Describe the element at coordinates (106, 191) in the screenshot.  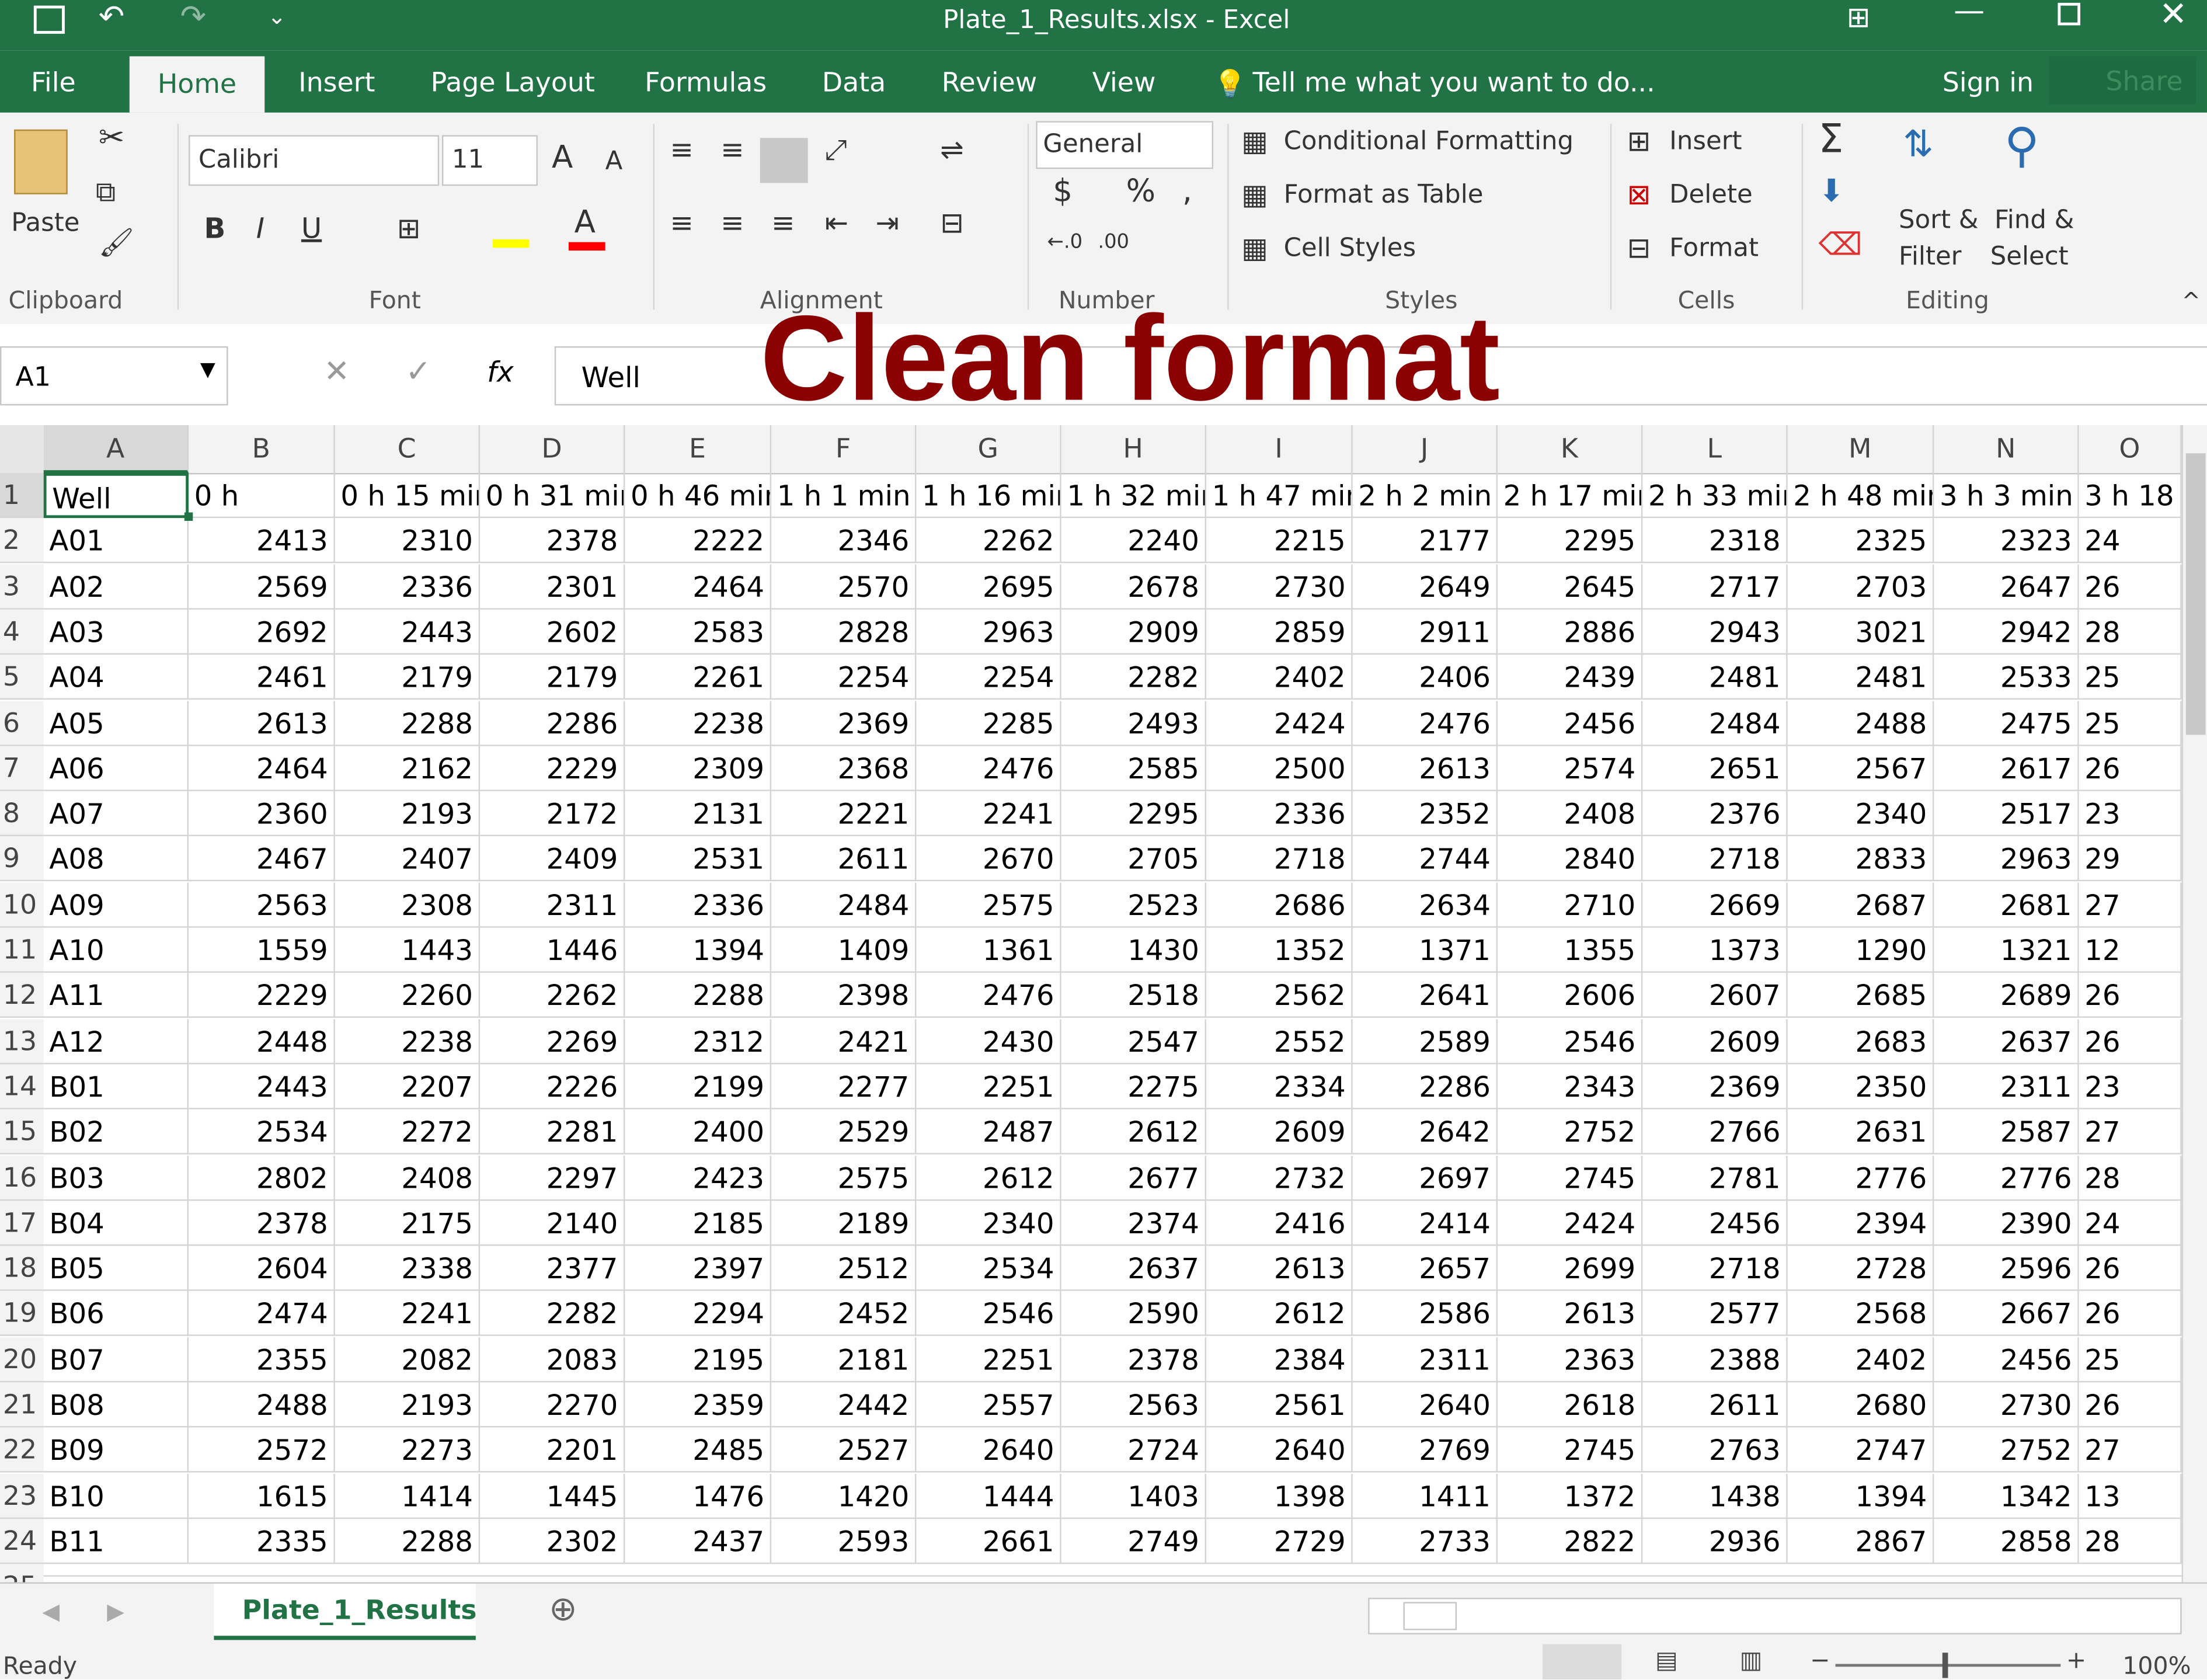
I see `copy-icon: ⧉` at that location.